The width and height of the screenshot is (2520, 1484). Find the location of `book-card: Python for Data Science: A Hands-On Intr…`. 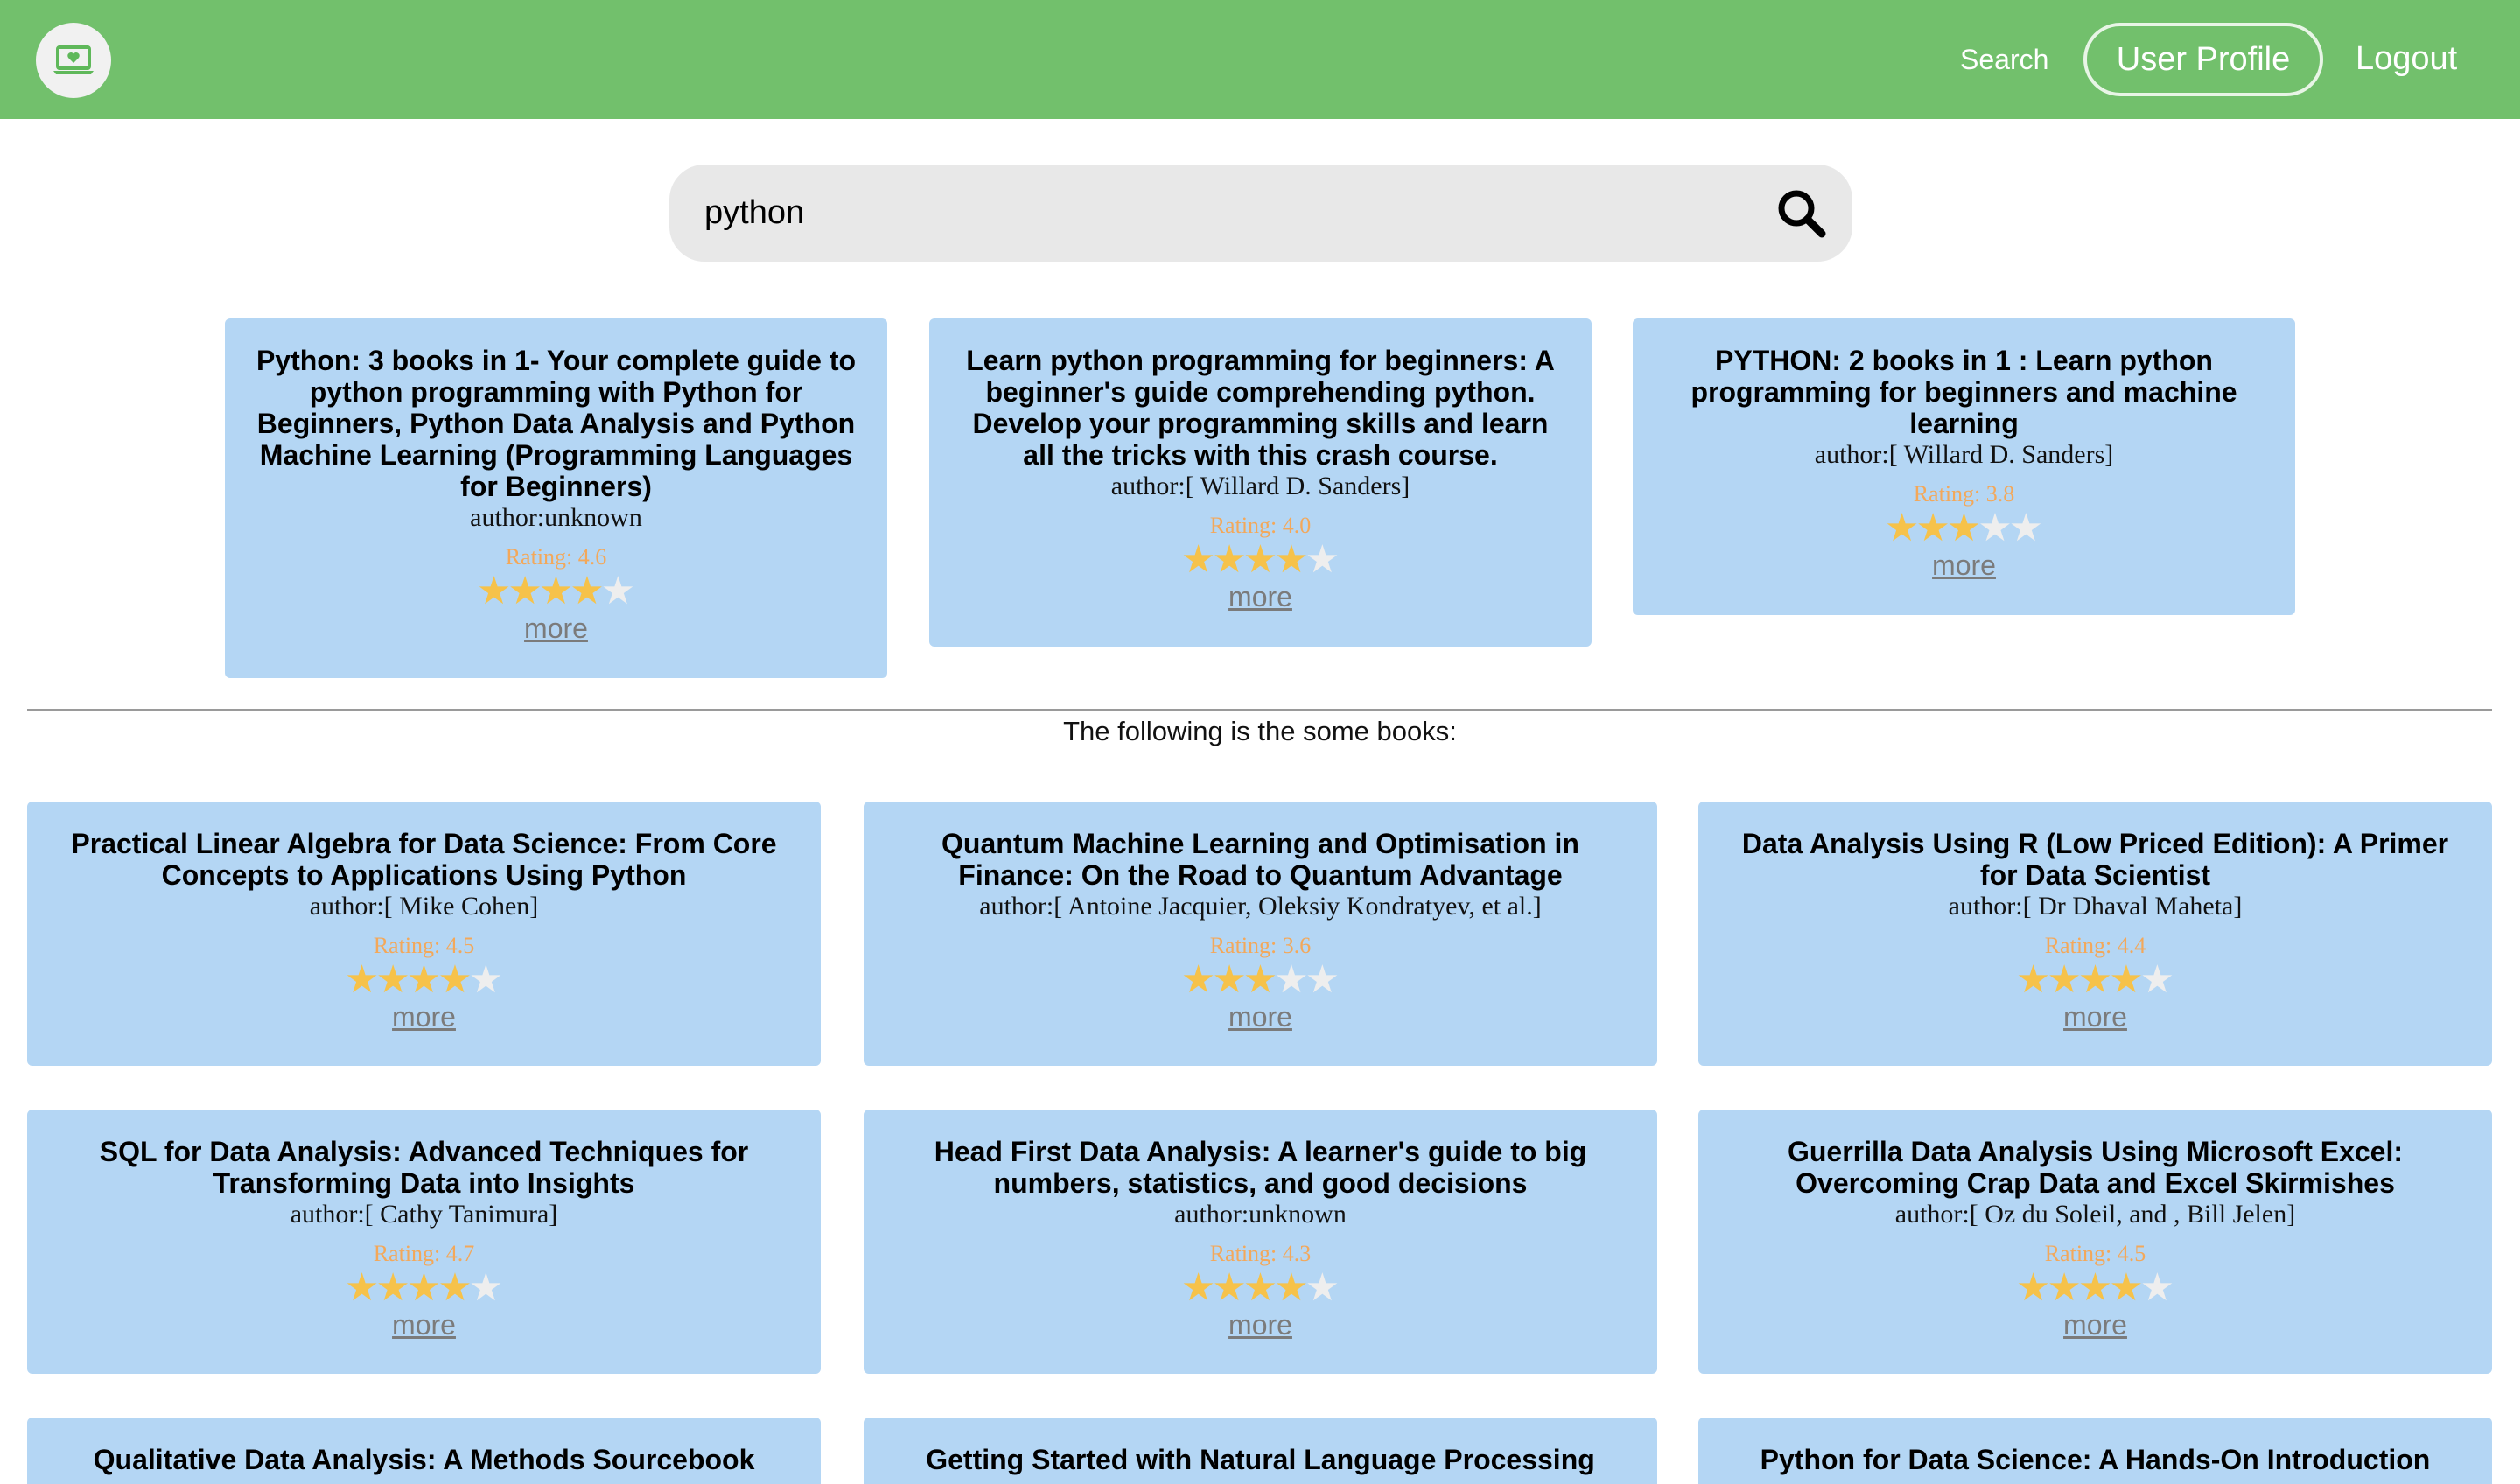

book-card: Python for Data Science: A Hands-On Intr… is located at coordinates (2095, 1451).